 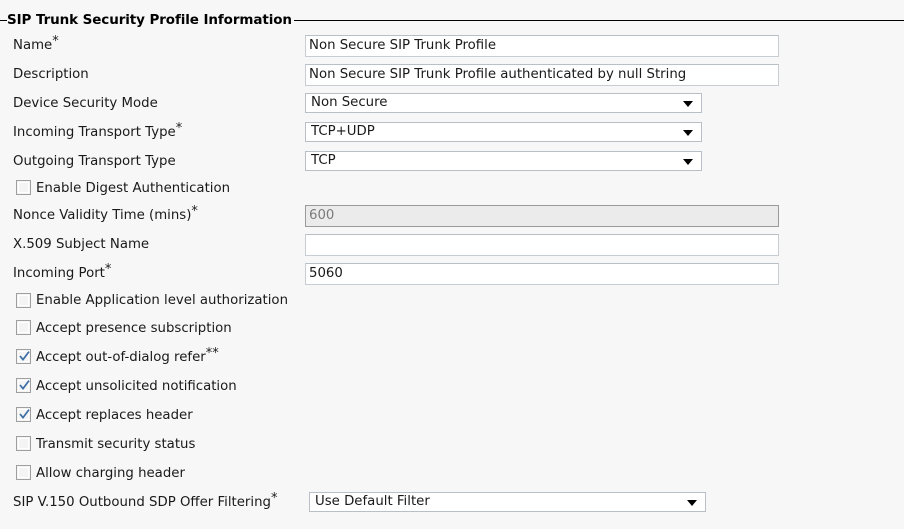 I want to click on form-row-accept-out-of-dialog-refer: Accept out-of-dialog refer**, so click(x=452, y=357).